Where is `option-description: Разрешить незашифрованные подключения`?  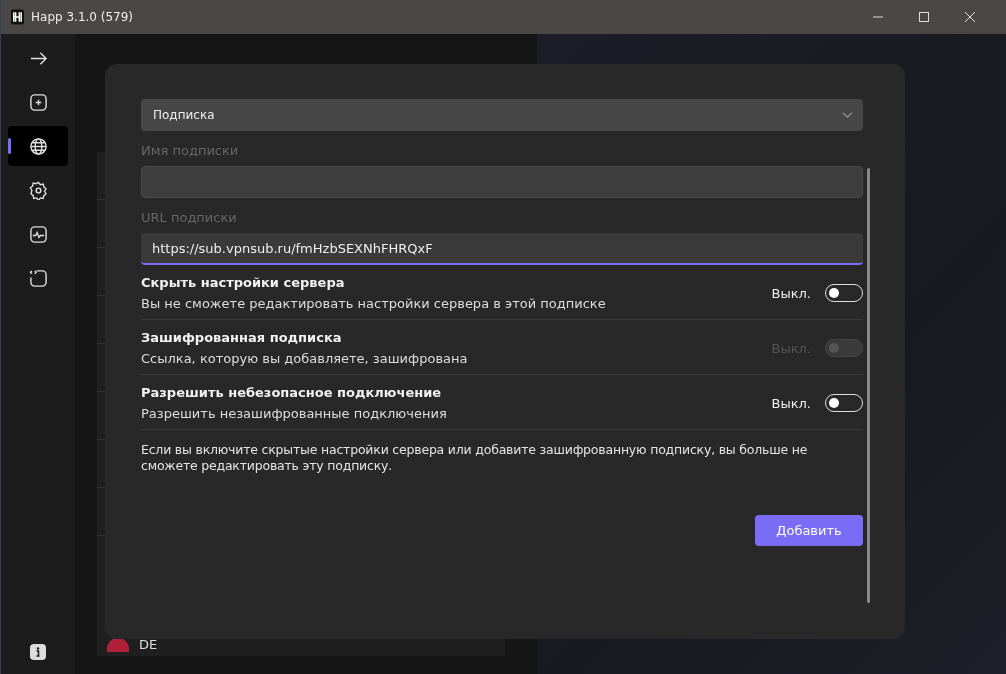 option-description: Разрешить незашифрованные подключения is located at coordinates (294, 413).